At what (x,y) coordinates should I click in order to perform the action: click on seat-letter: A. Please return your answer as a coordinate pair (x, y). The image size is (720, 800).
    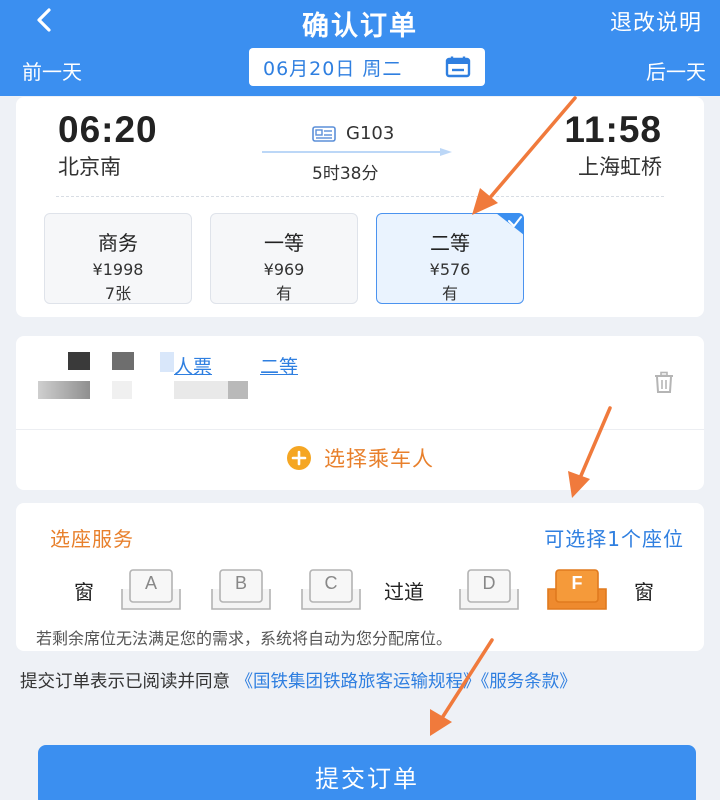
    Looking at the image, I should click on (150, 583).